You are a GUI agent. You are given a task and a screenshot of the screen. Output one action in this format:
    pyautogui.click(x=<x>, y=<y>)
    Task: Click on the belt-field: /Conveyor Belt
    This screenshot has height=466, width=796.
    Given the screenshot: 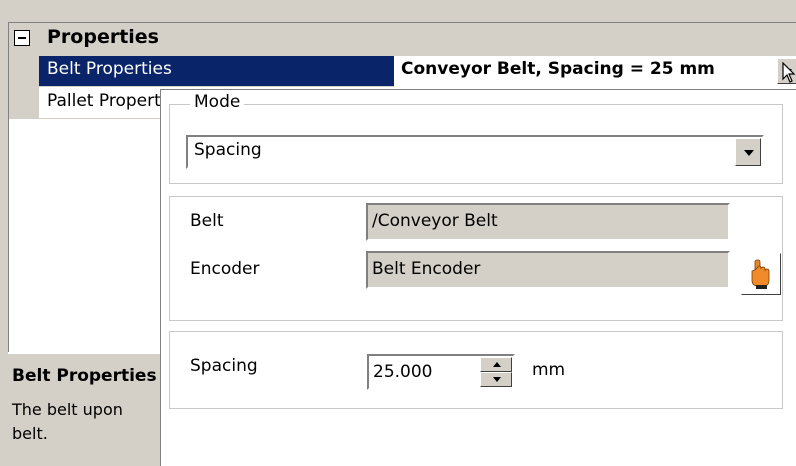 What is the action you would take?
    pyautogui.click(x=548, y=222)
    